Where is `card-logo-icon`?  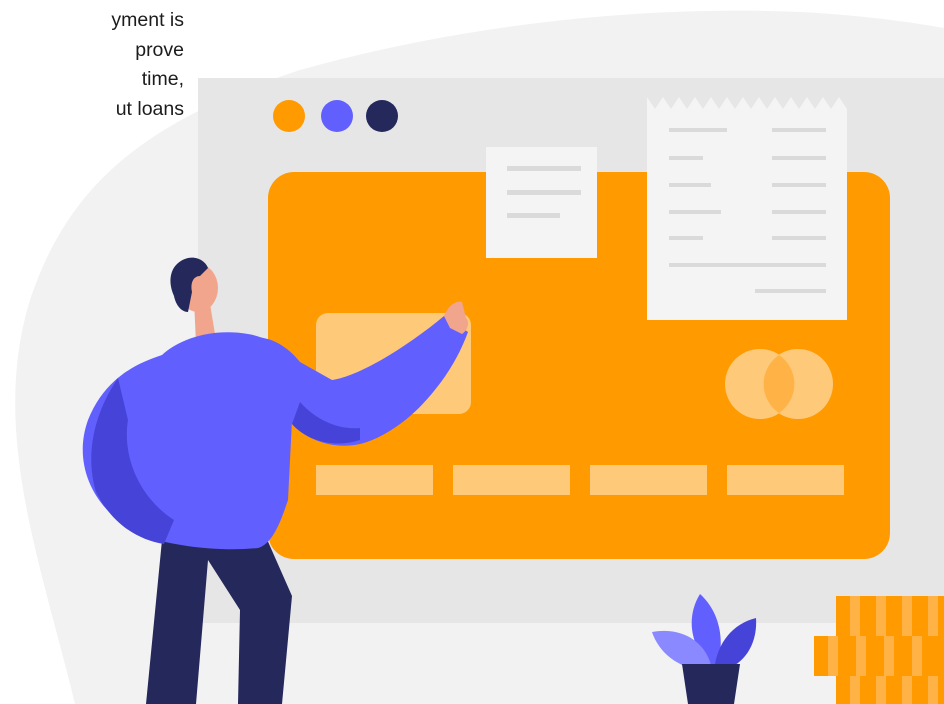
card-logo-icon is located at coordinates (779, 384).